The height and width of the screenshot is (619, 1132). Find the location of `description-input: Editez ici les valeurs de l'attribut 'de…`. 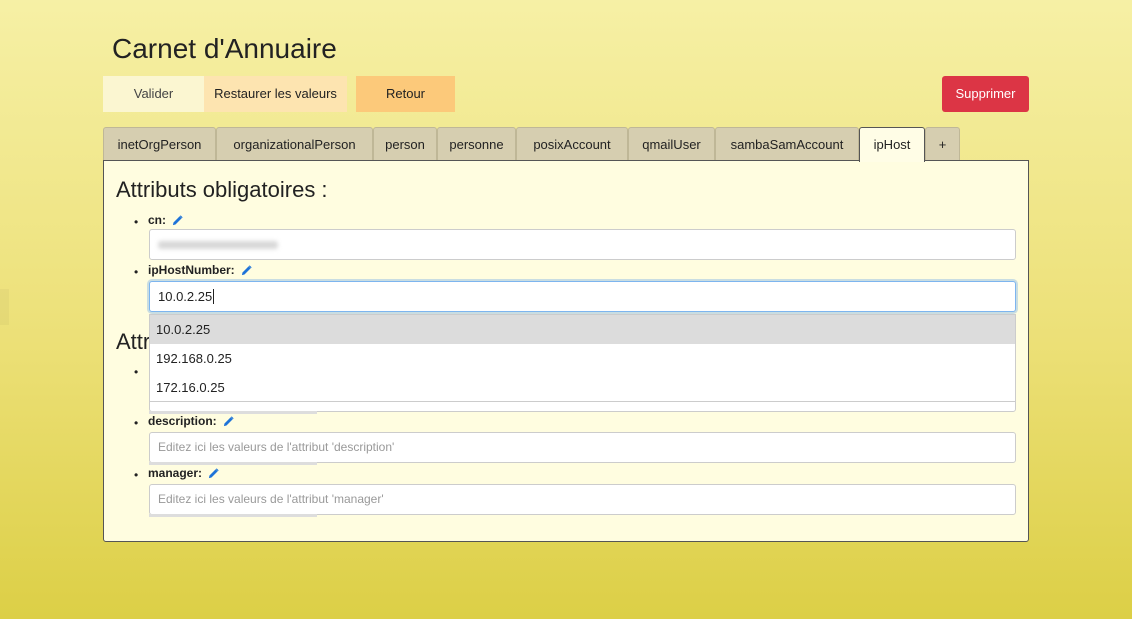

description-input: Editez ici les valeurs de l'attribut 'de… is located at coordinates (582, 447).